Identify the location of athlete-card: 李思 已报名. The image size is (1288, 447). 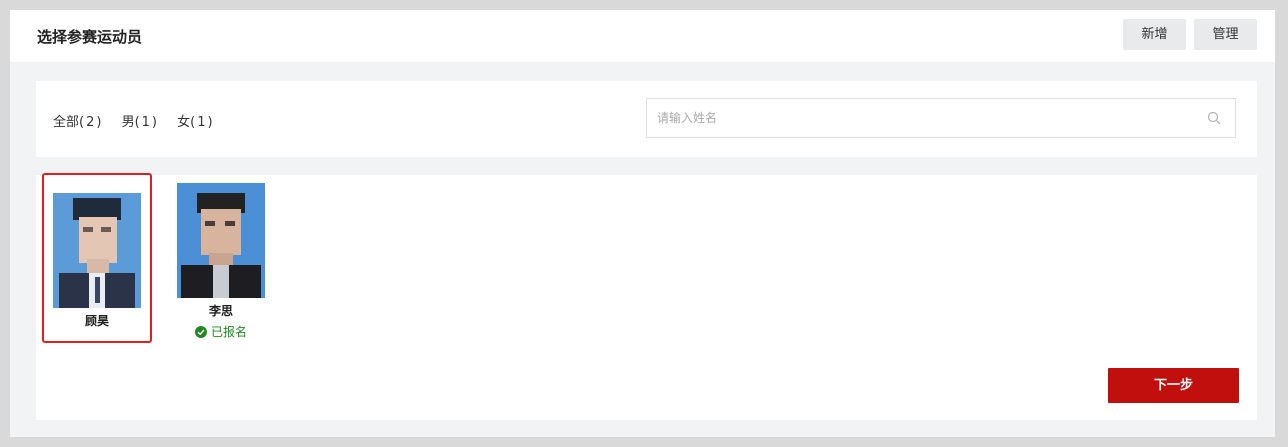
(221, 261).